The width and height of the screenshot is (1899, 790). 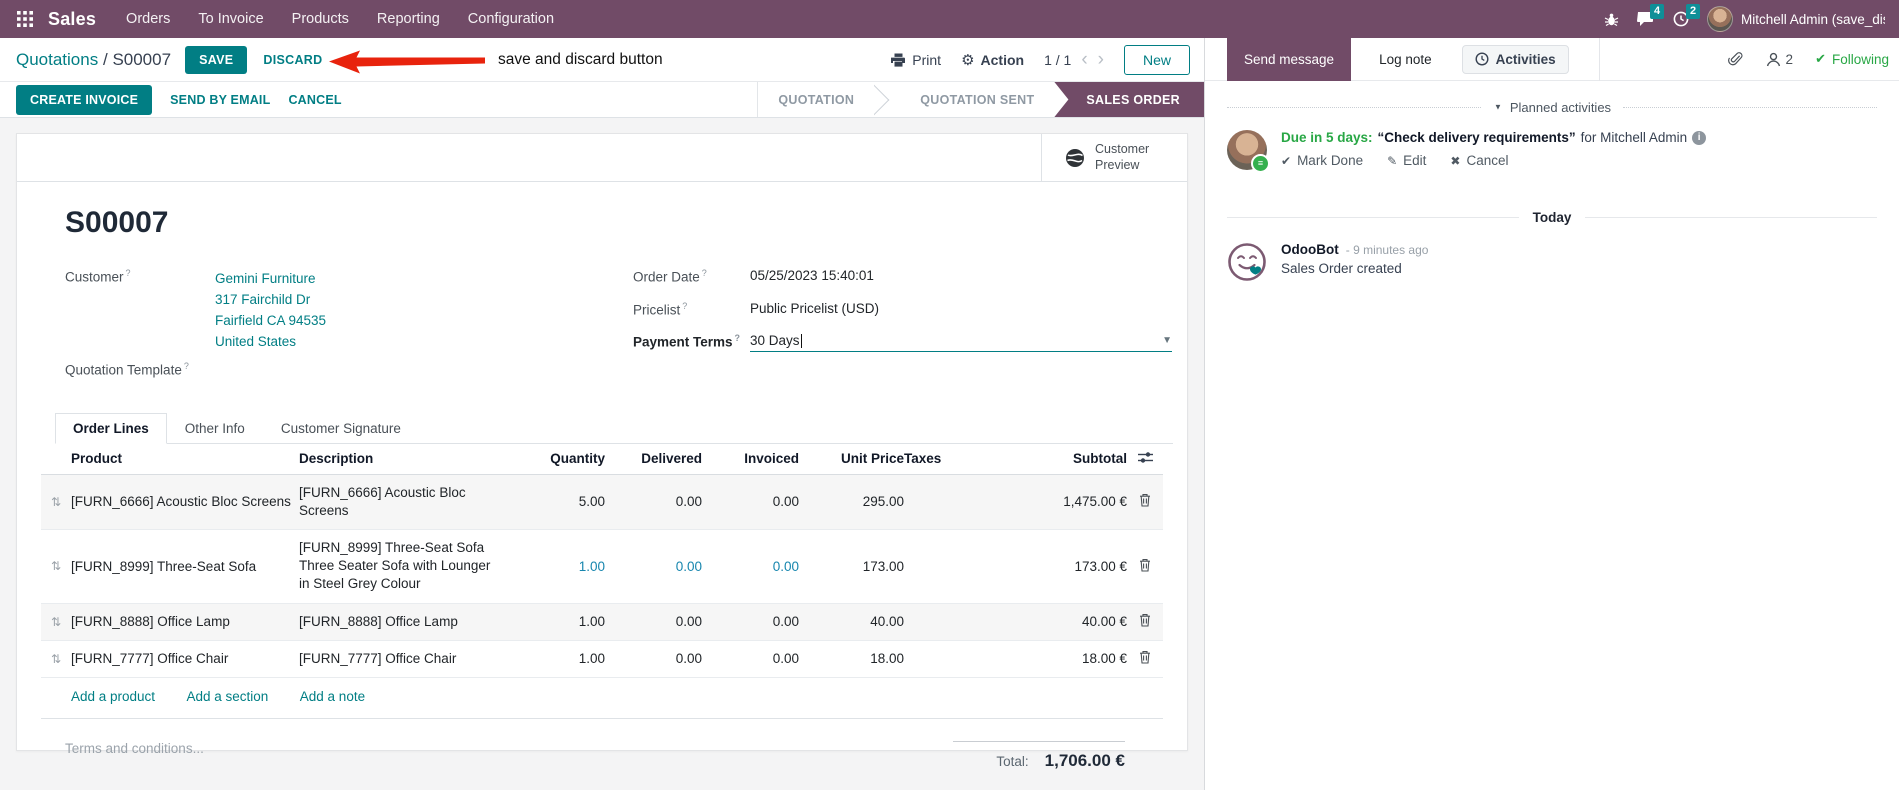 What do you see at coordinates (215, 428) in the screenshot?
I see `tab-other-info: Other Info` at bounding box center [215, 428].